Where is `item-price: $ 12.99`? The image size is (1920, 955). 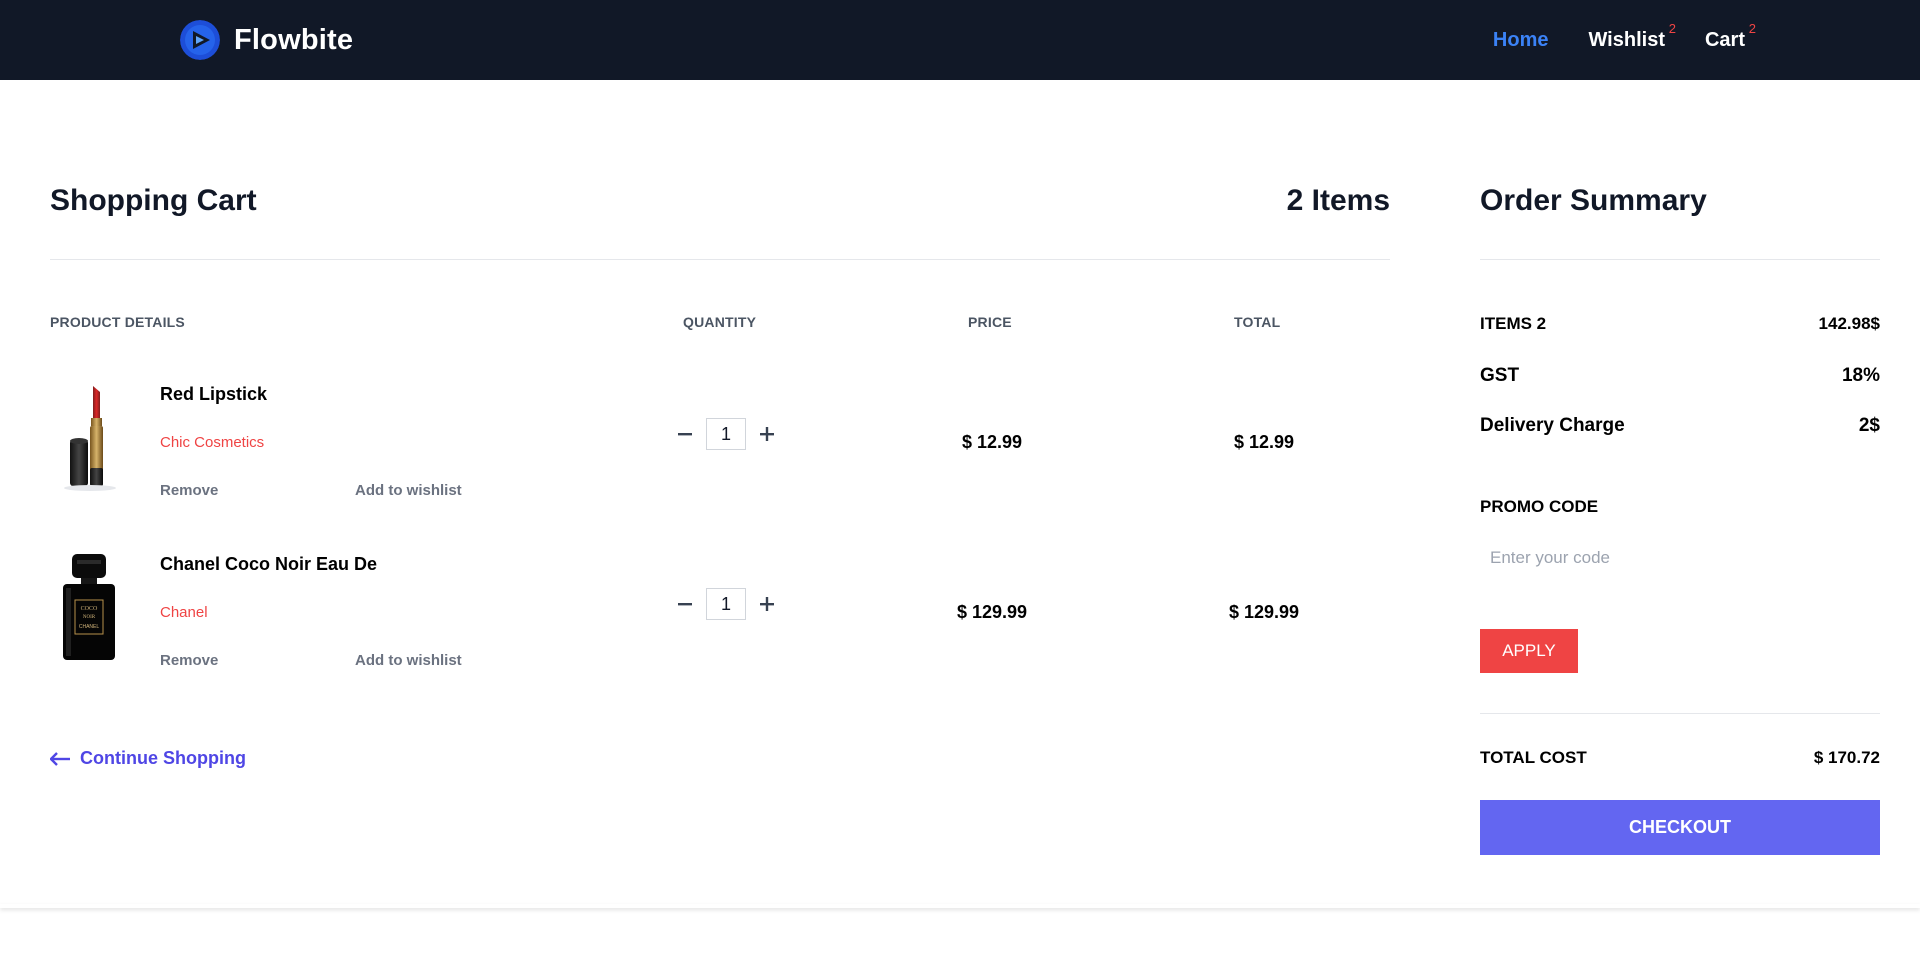 item-price: $ 12.99 is located at coordinates (992, 442).